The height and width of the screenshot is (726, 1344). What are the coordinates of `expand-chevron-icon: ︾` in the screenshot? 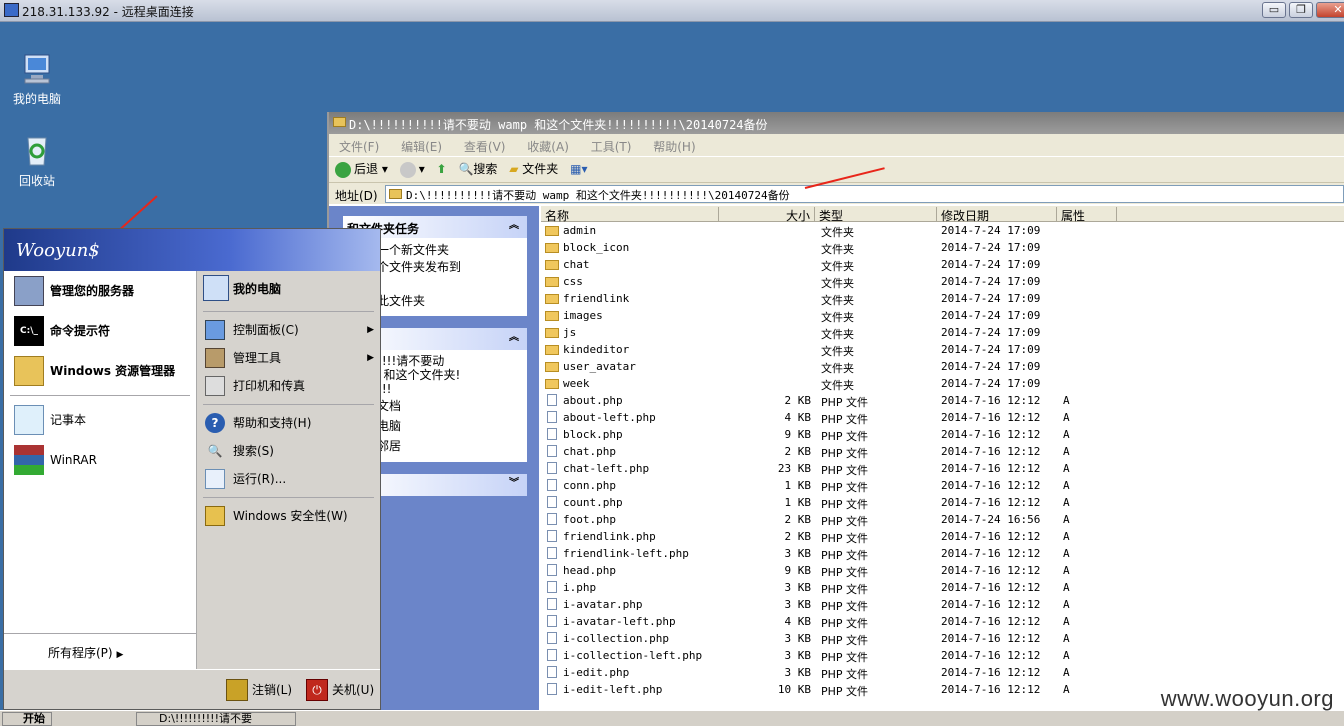 It's located at (514, 484).